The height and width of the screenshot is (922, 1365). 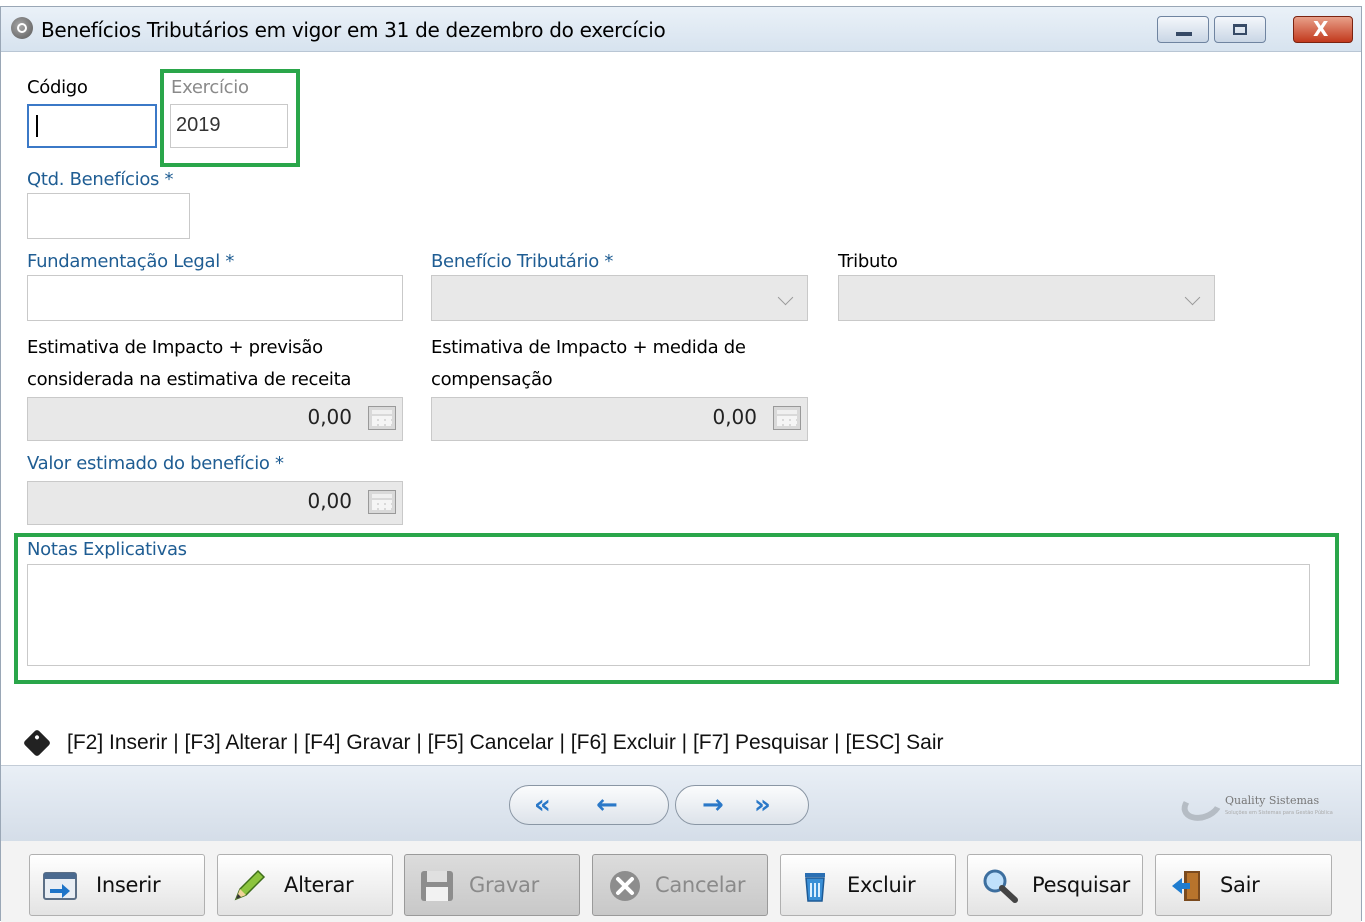 What do you see at coordinates (1184, 34) in the screenshot?
I see `minimize-icon` at bounding box center [1184, 34].